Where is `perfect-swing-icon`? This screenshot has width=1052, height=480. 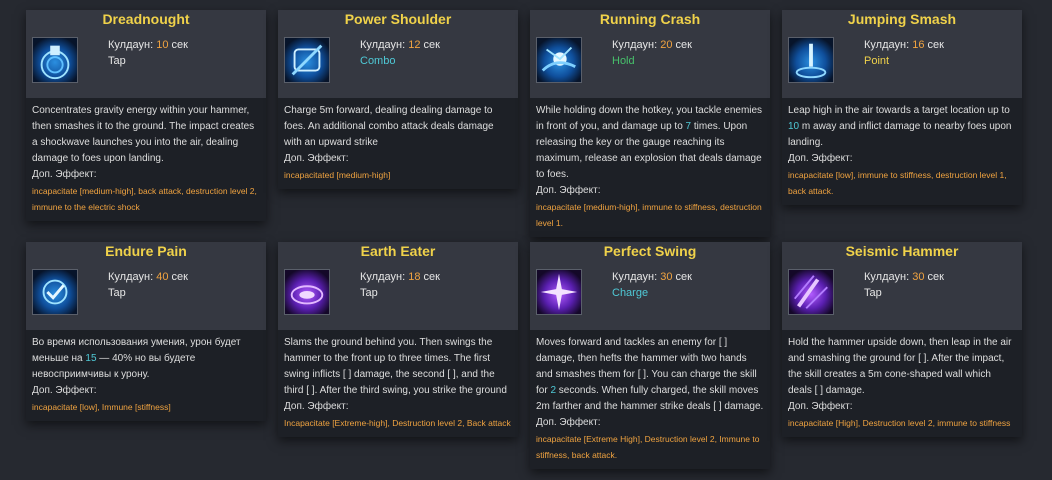
perfect-swing-icon is located at coordinates (559, 292).